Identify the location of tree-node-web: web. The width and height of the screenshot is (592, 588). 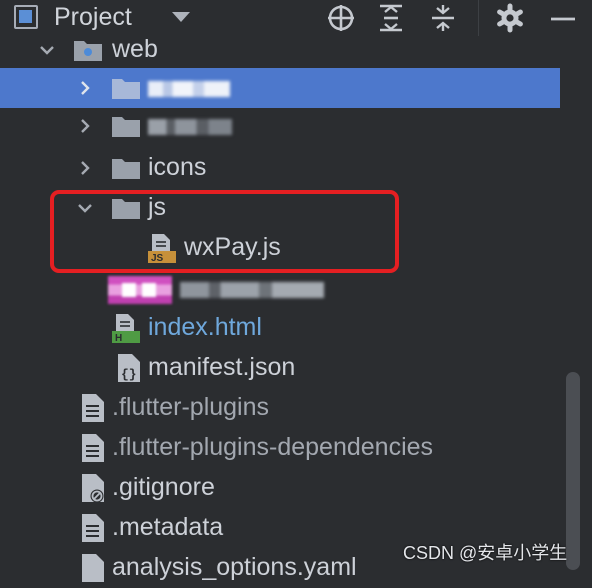
(280, 50).